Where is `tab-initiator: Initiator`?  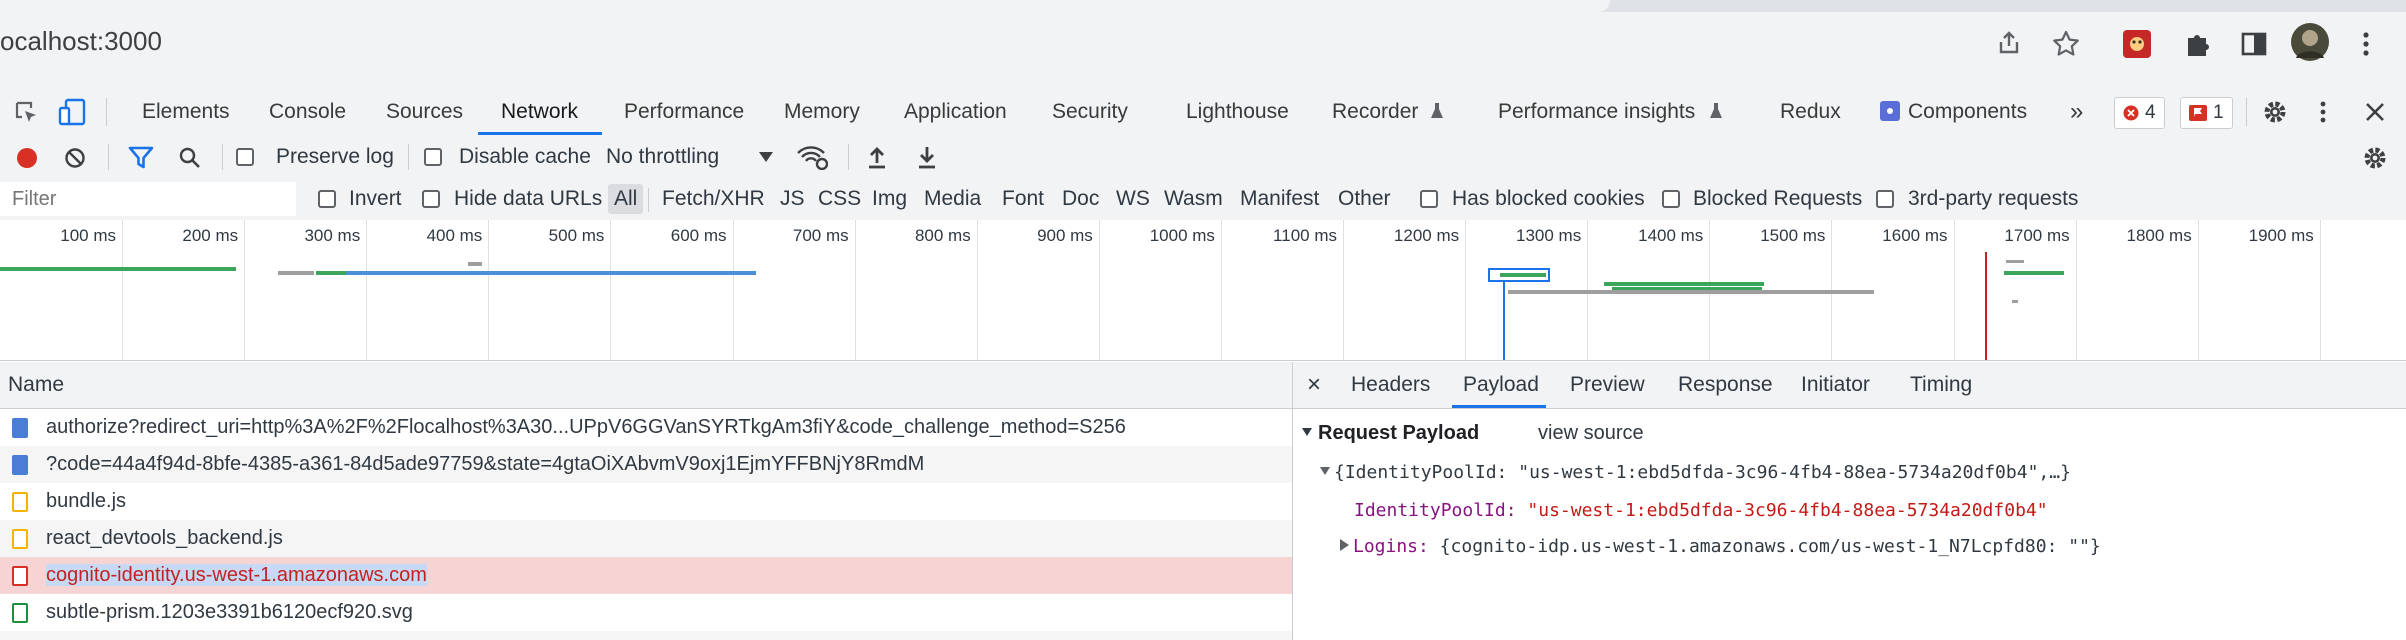
tab-initiator: Initiator is located at coordinates (1835, 385).